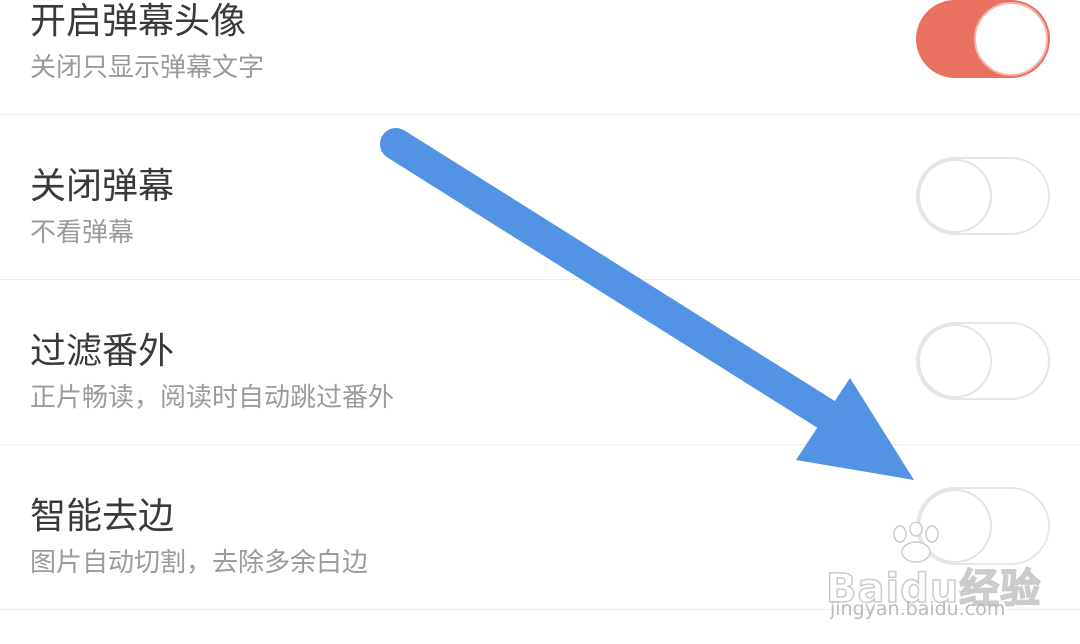 The height and width of the screenshot is (644, 1080). What do you see at coordinates (918, 609) in the screenshot?
I see `watermark-url: jingyan.baidu.com` at bounding box center [918, 609].